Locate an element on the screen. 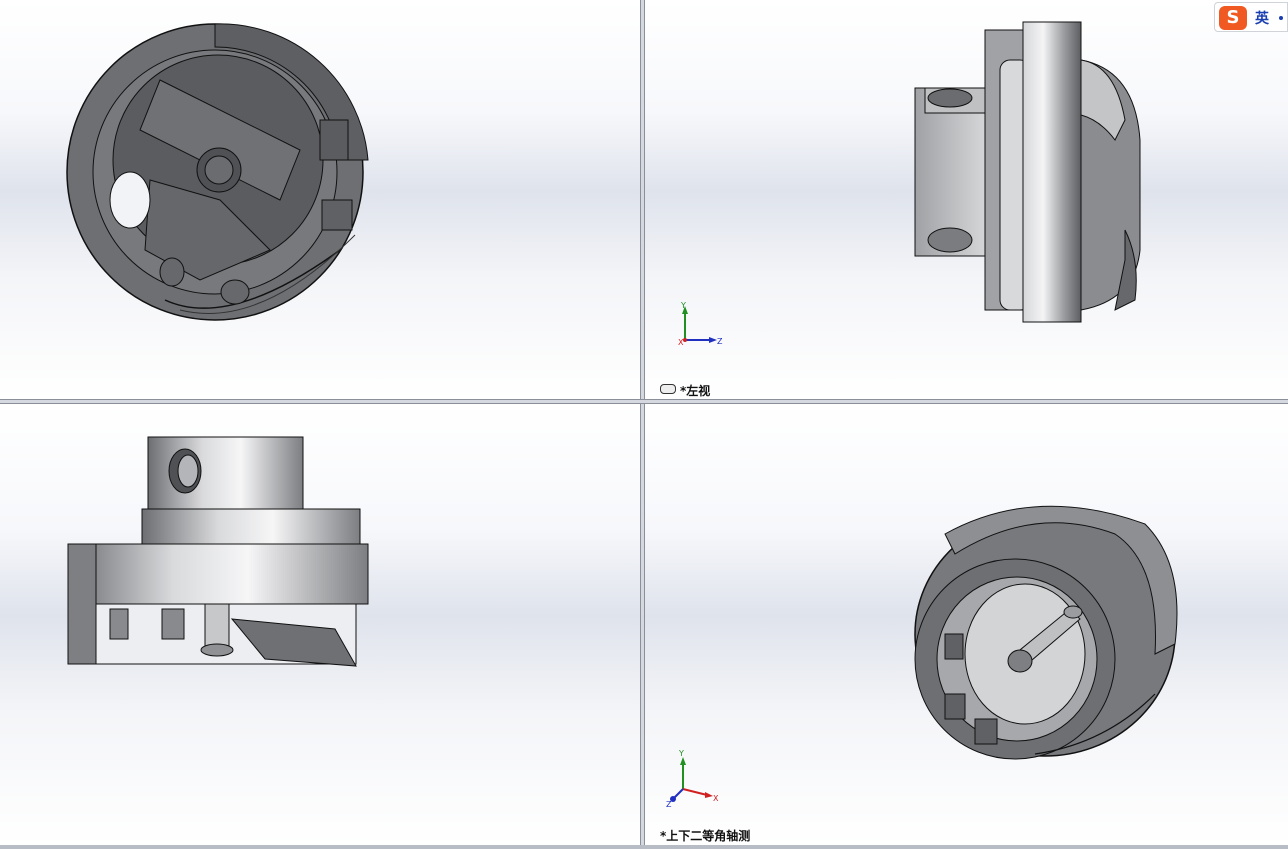 The image size is (1288, 849). status-strip is located at coordinates (644, 847).